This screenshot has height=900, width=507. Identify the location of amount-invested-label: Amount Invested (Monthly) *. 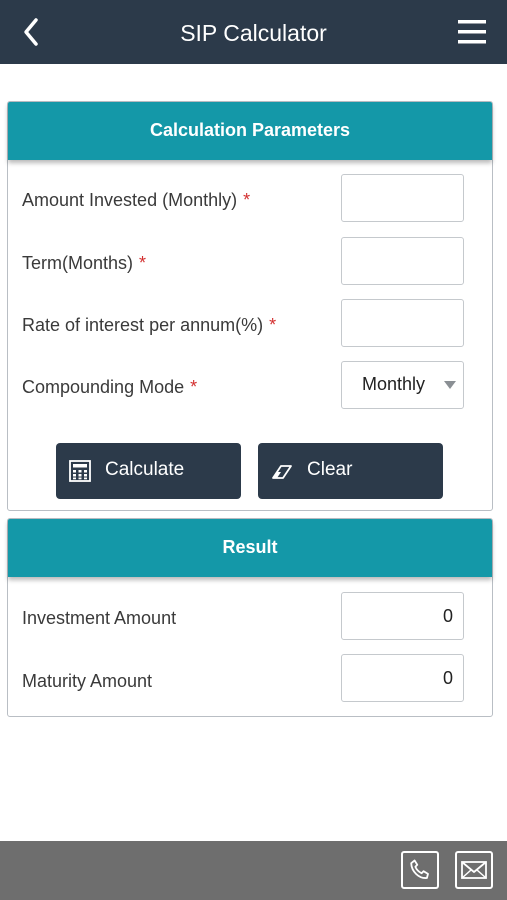
(136, 200).